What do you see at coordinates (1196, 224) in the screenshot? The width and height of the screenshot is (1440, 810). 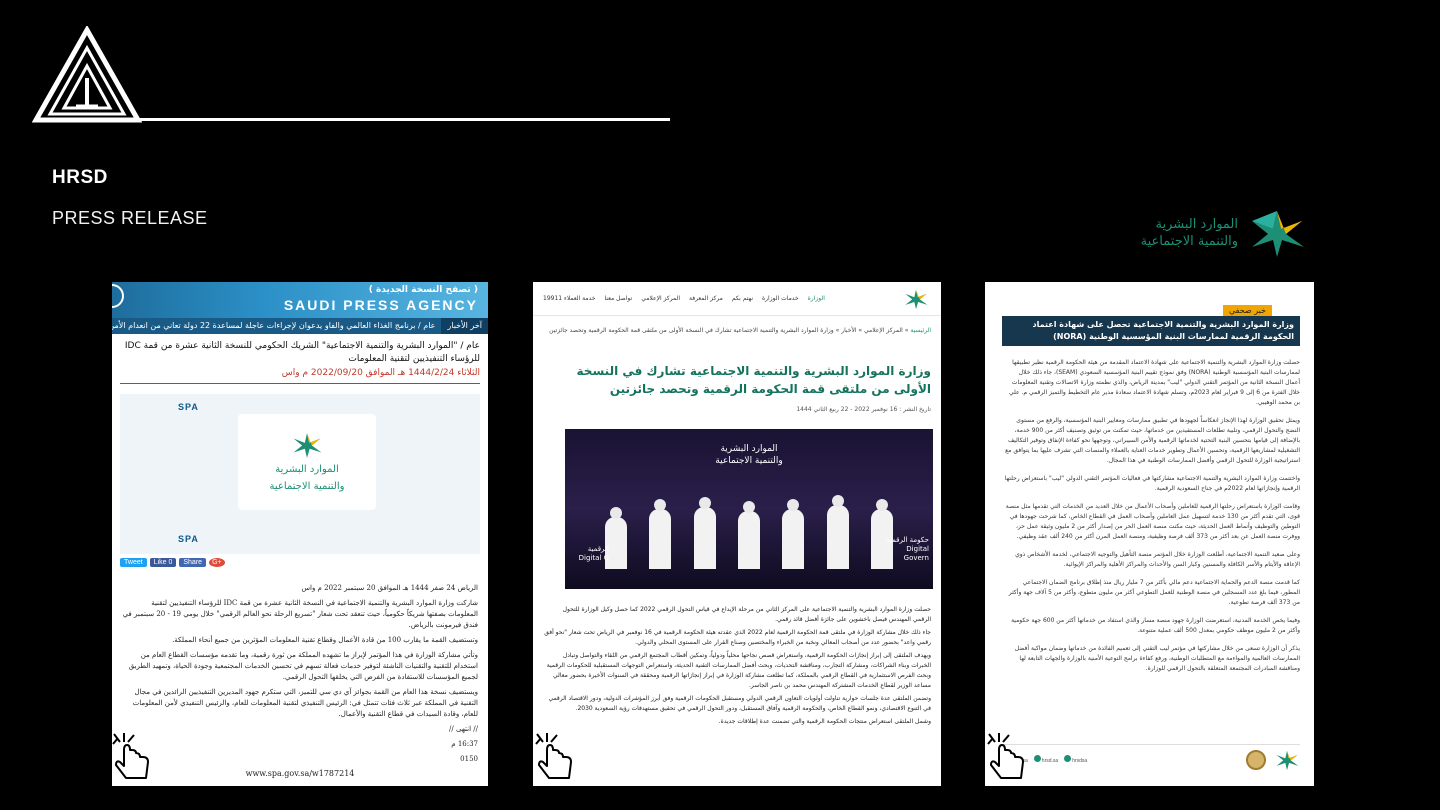 I see `ministry-name-line-1: الموارد البشرية` at bounding box center [1196, 224].